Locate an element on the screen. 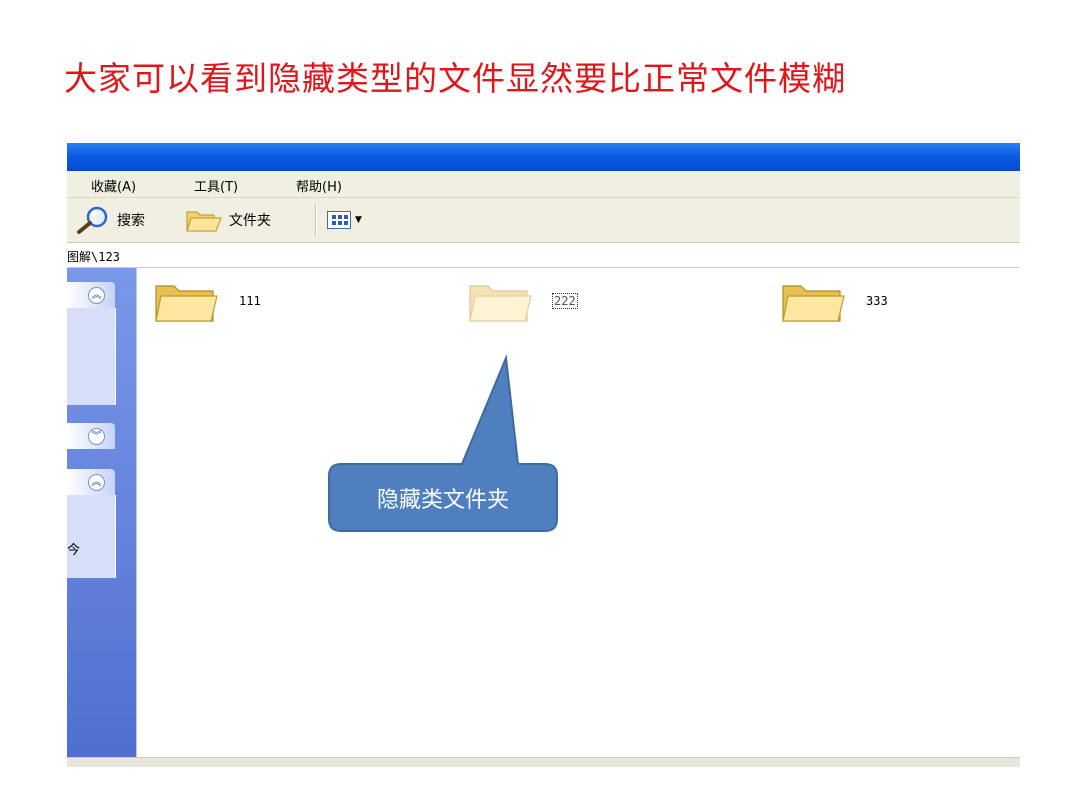 The width and height of the screenshot is (1080, 810). task-panel-1-header: ︽ is located at coordinates (91, 295).